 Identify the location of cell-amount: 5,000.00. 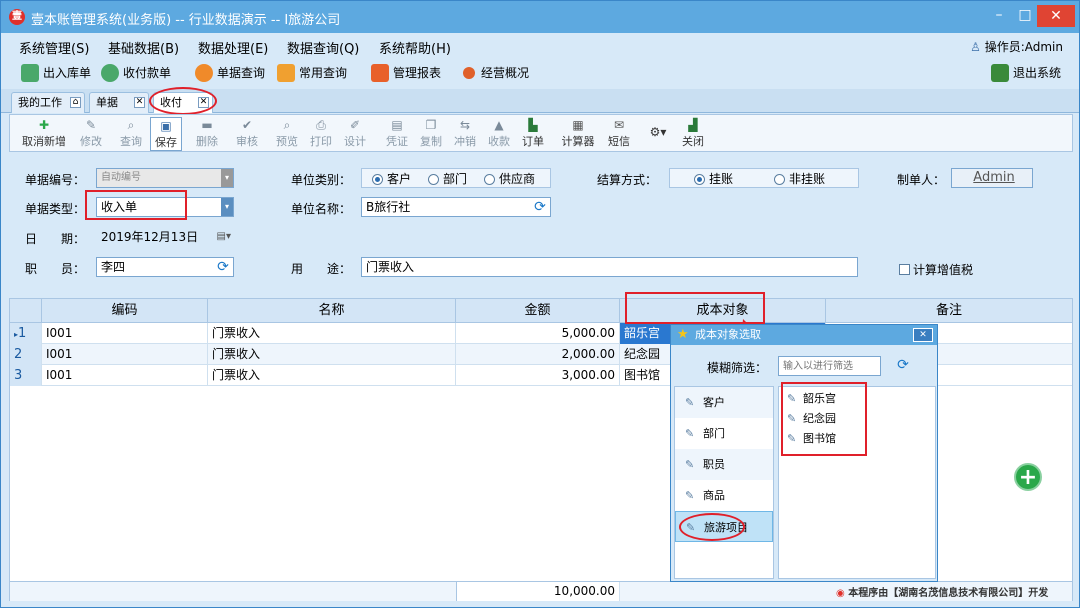
(538, 333).